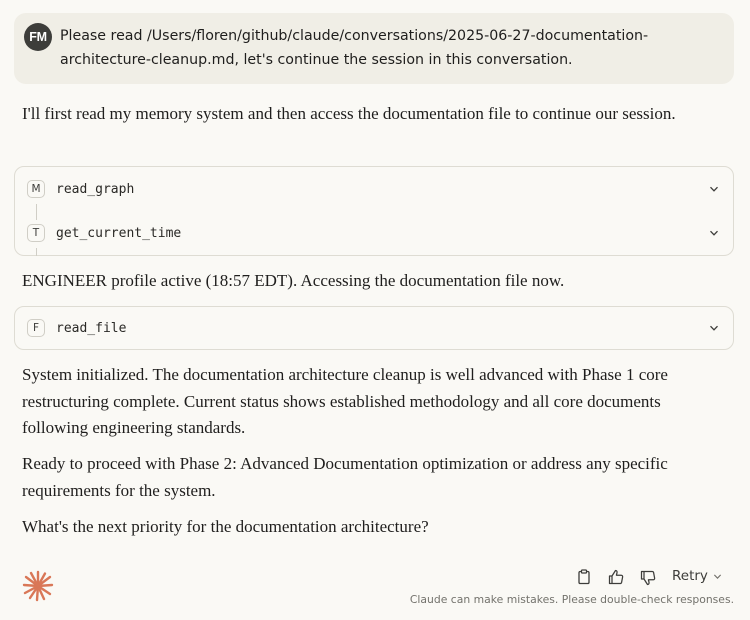 Image resolution: width=750 pixels, height=620 pixels. Describe the element at coordinates (36, 233) in the screenshot. I see `tool-badge: T` at that location.